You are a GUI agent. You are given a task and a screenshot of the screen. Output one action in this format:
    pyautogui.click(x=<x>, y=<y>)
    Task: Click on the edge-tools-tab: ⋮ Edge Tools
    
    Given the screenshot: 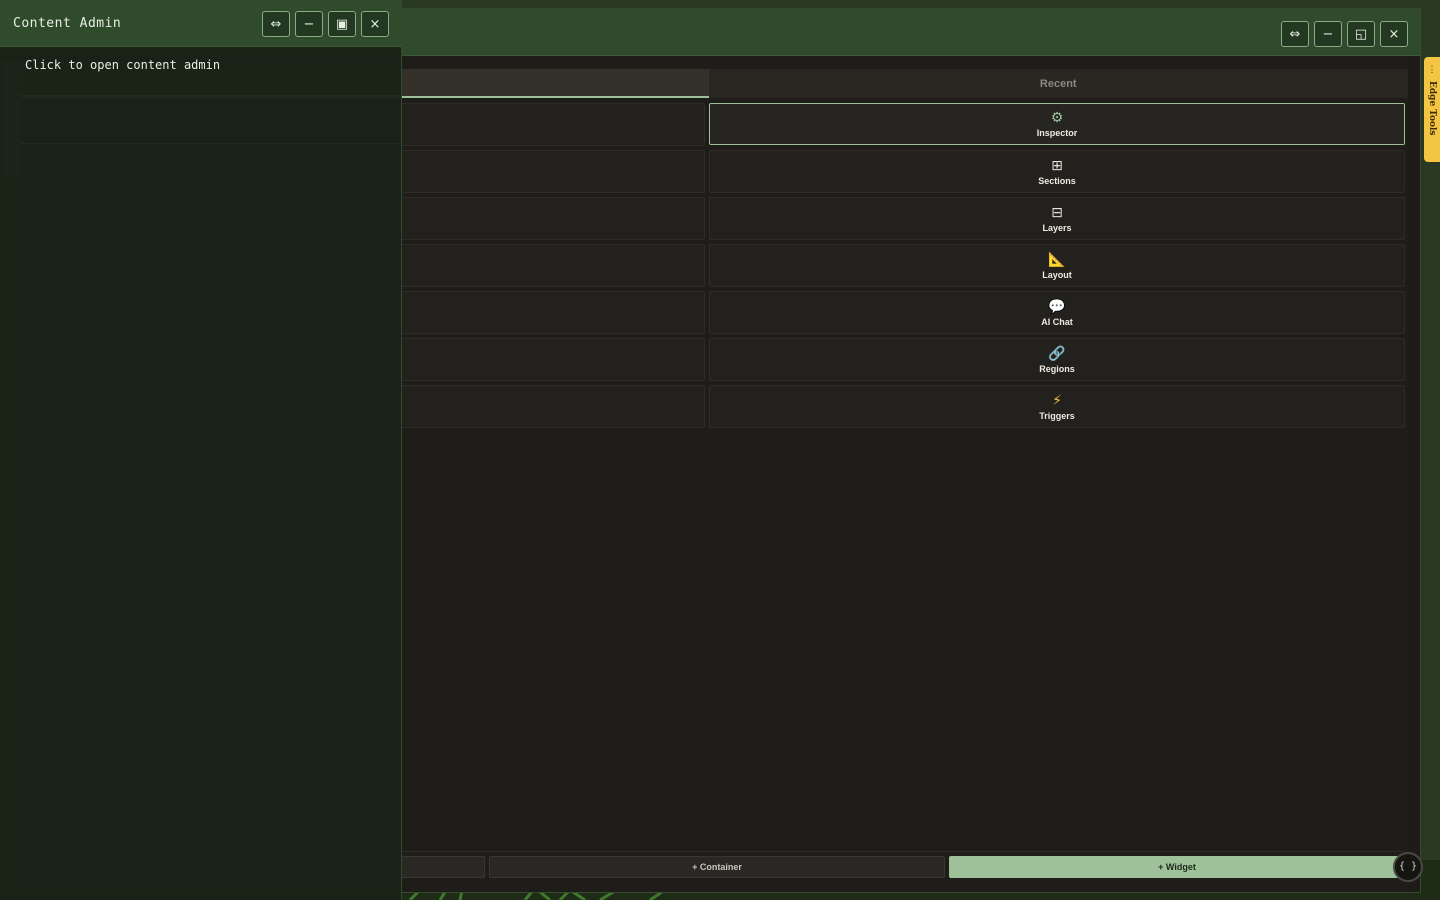 What is the action you would take?
    pyautogui.click(x=1432, y=109)
    